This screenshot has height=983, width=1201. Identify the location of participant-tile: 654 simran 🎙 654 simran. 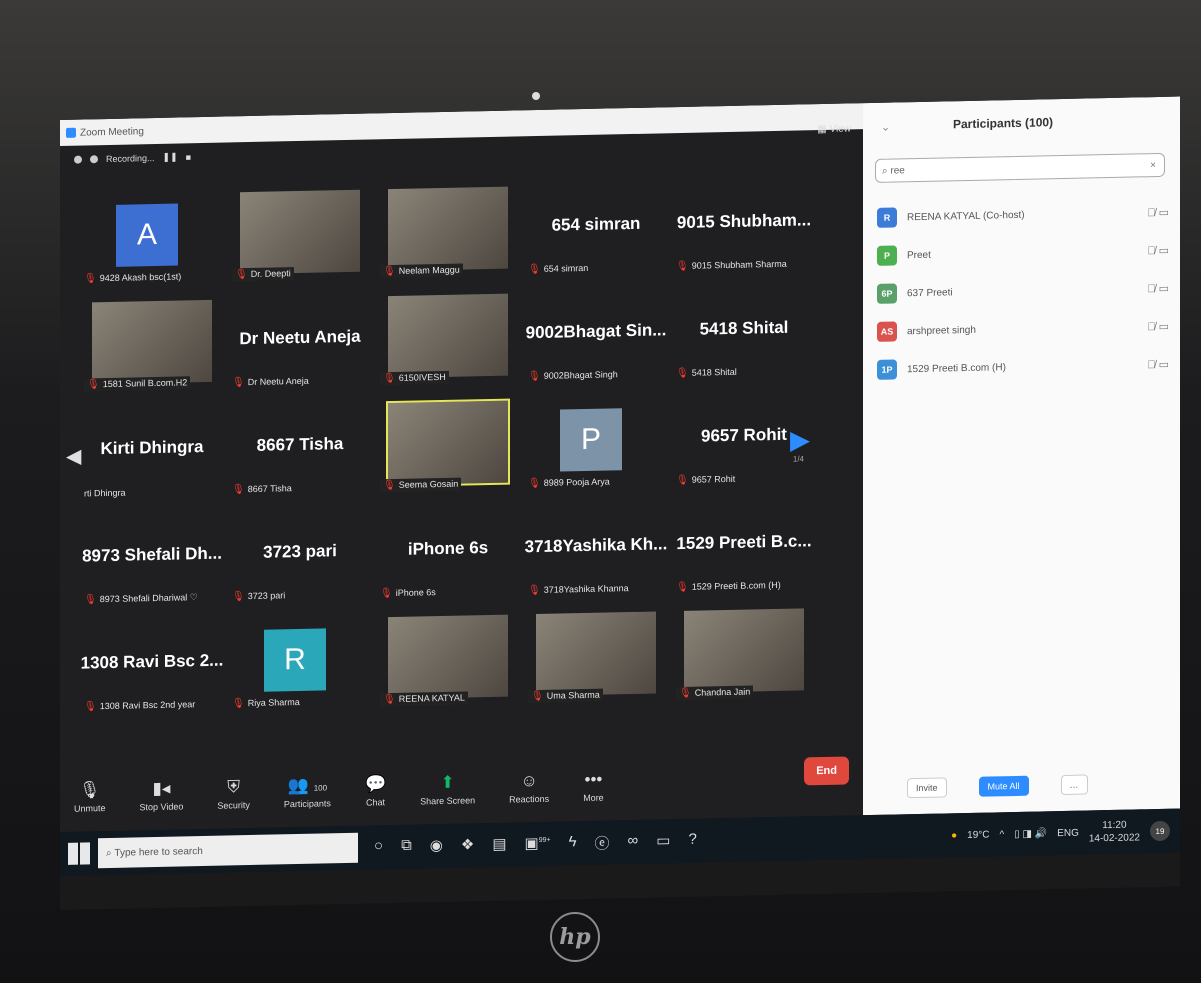
(596, 232).